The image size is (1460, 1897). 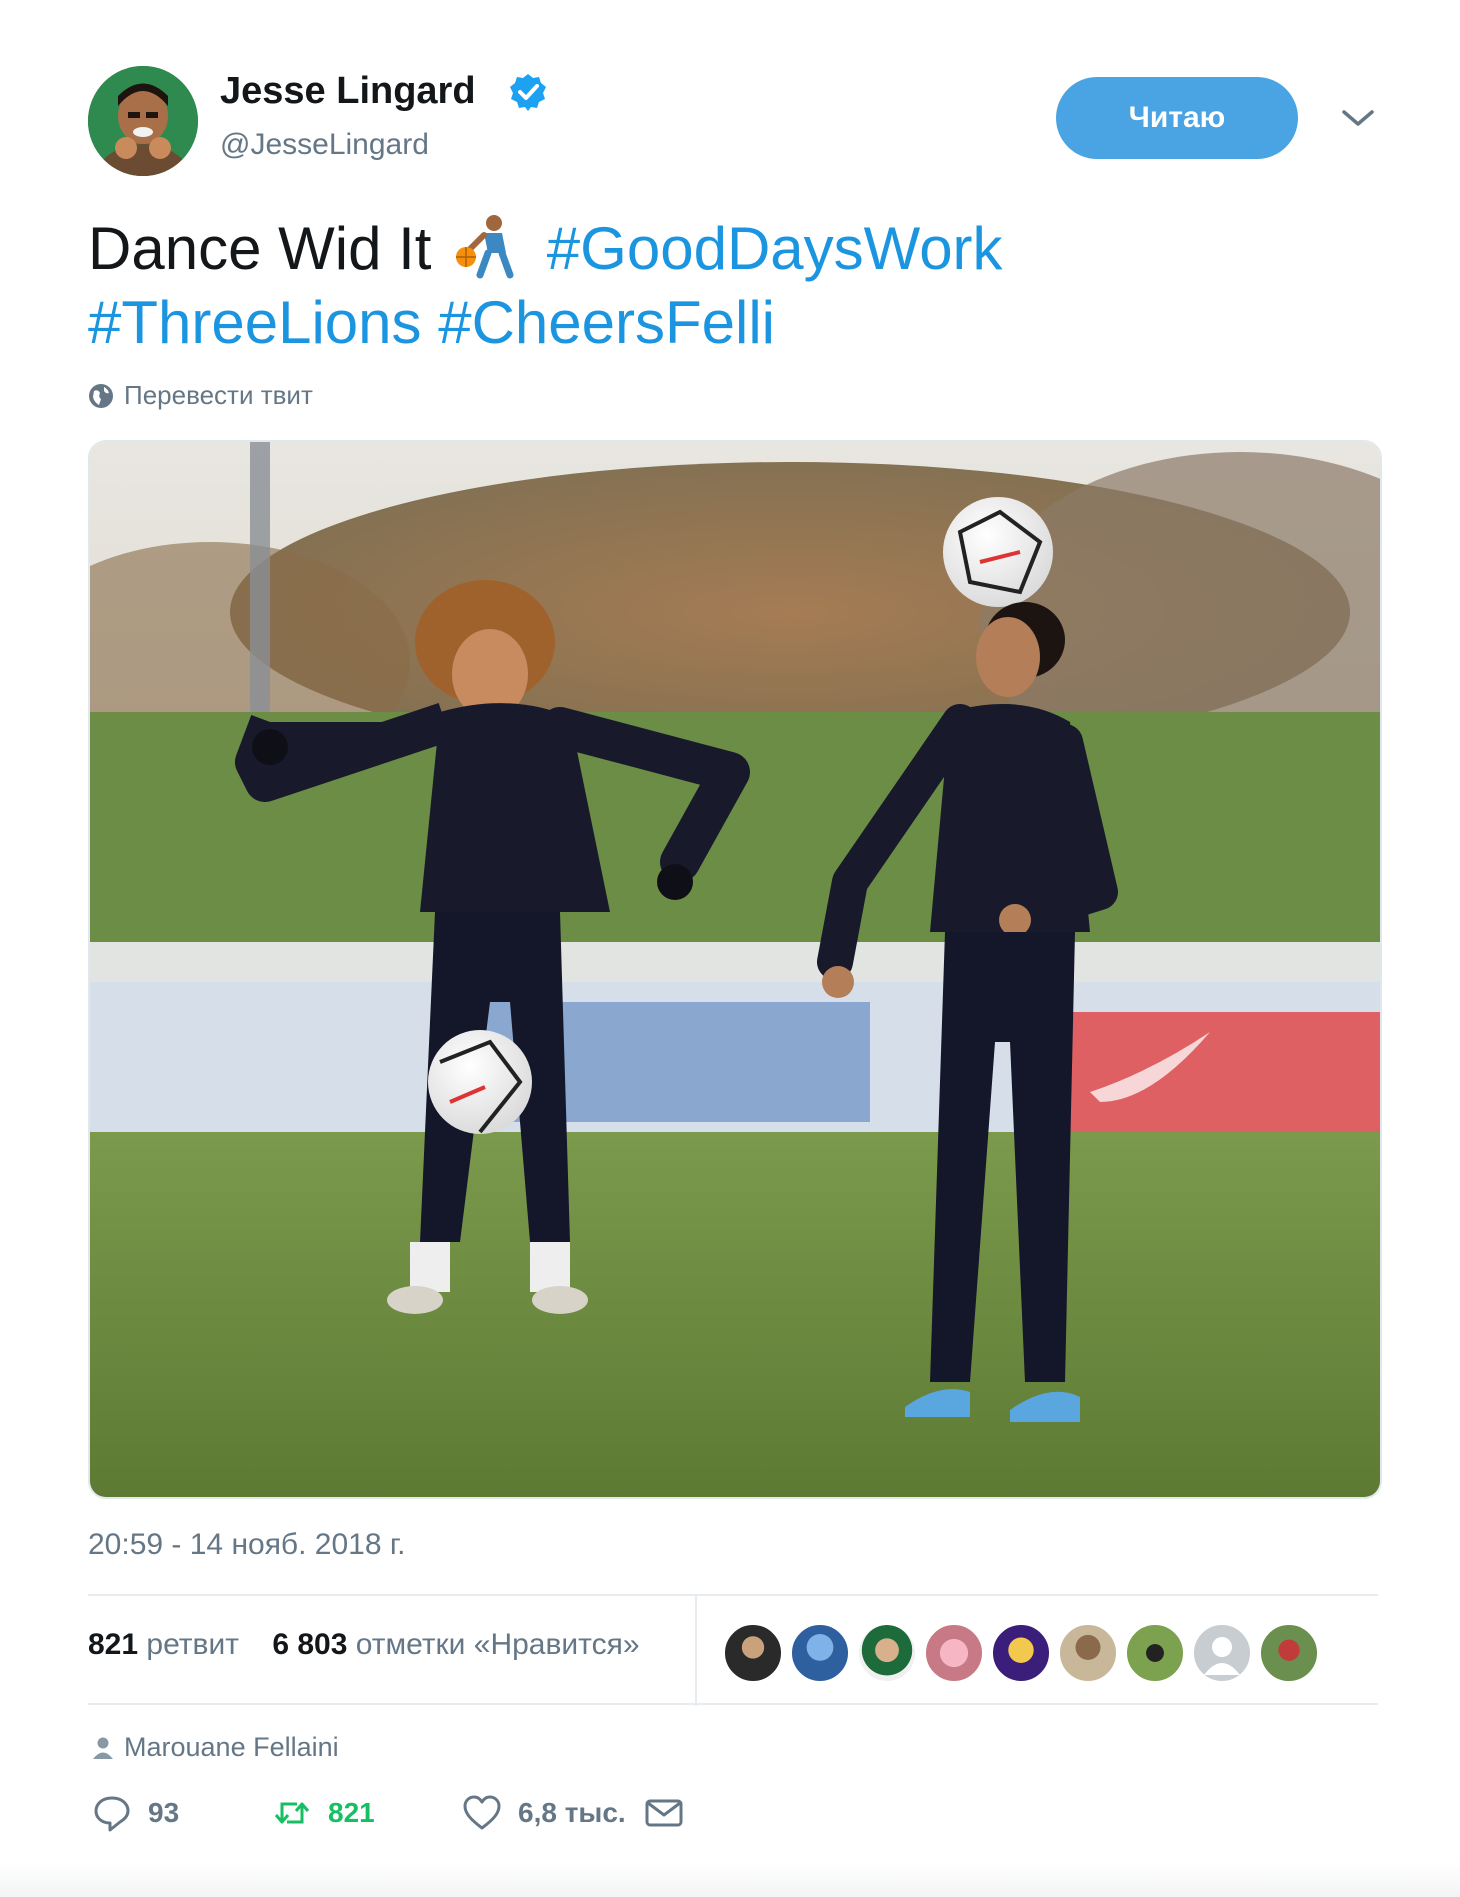 I want to click on author-display-name: Jesse Lingard, so click(x=348, y=91).